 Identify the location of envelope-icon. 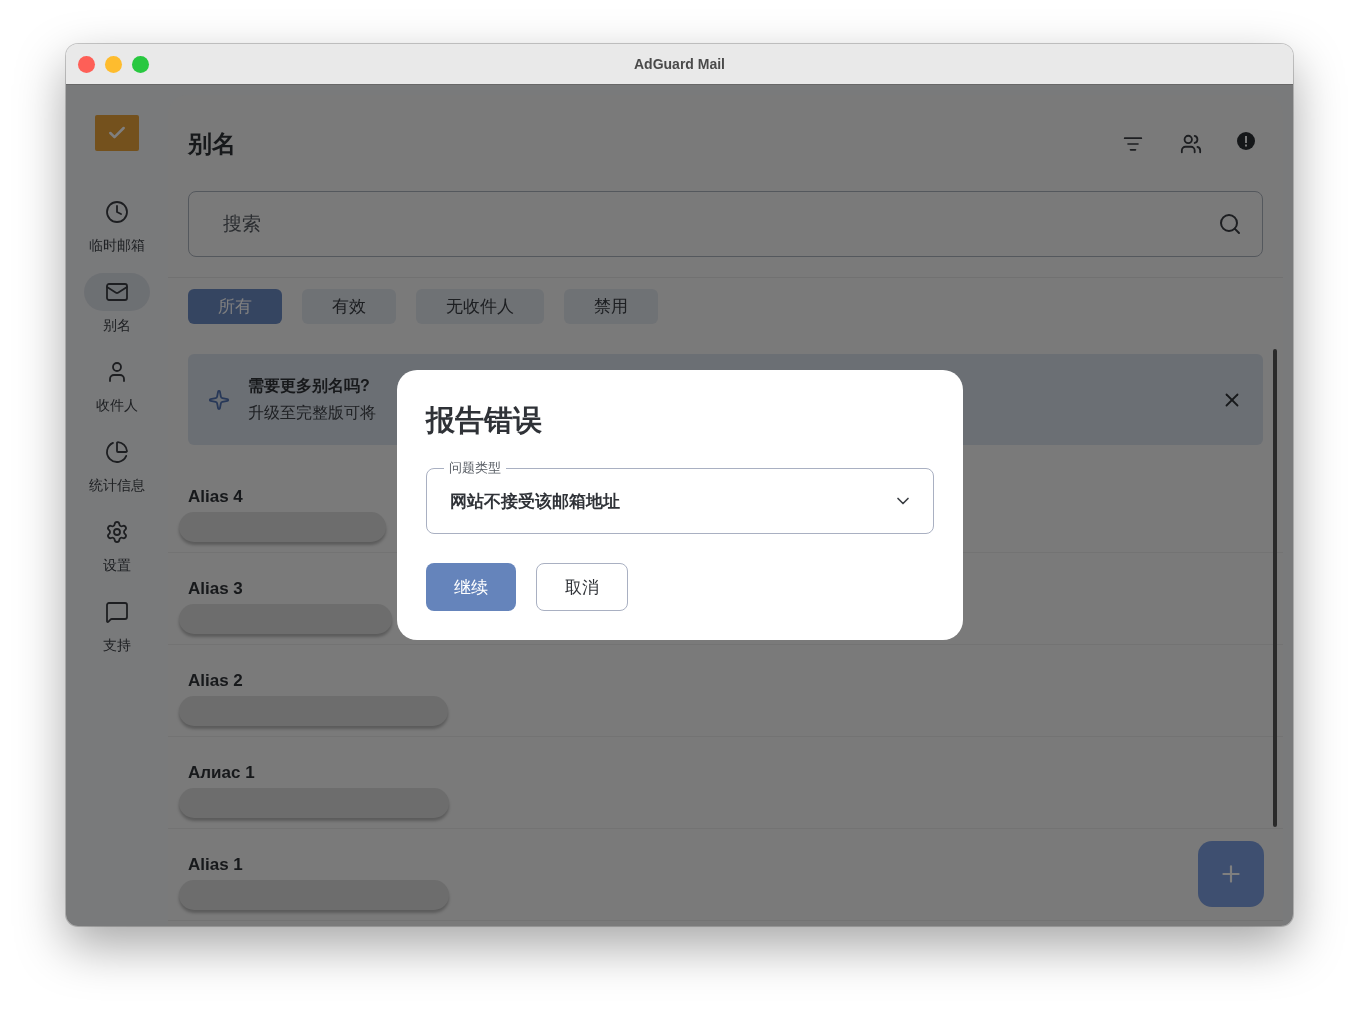
(117, 292).